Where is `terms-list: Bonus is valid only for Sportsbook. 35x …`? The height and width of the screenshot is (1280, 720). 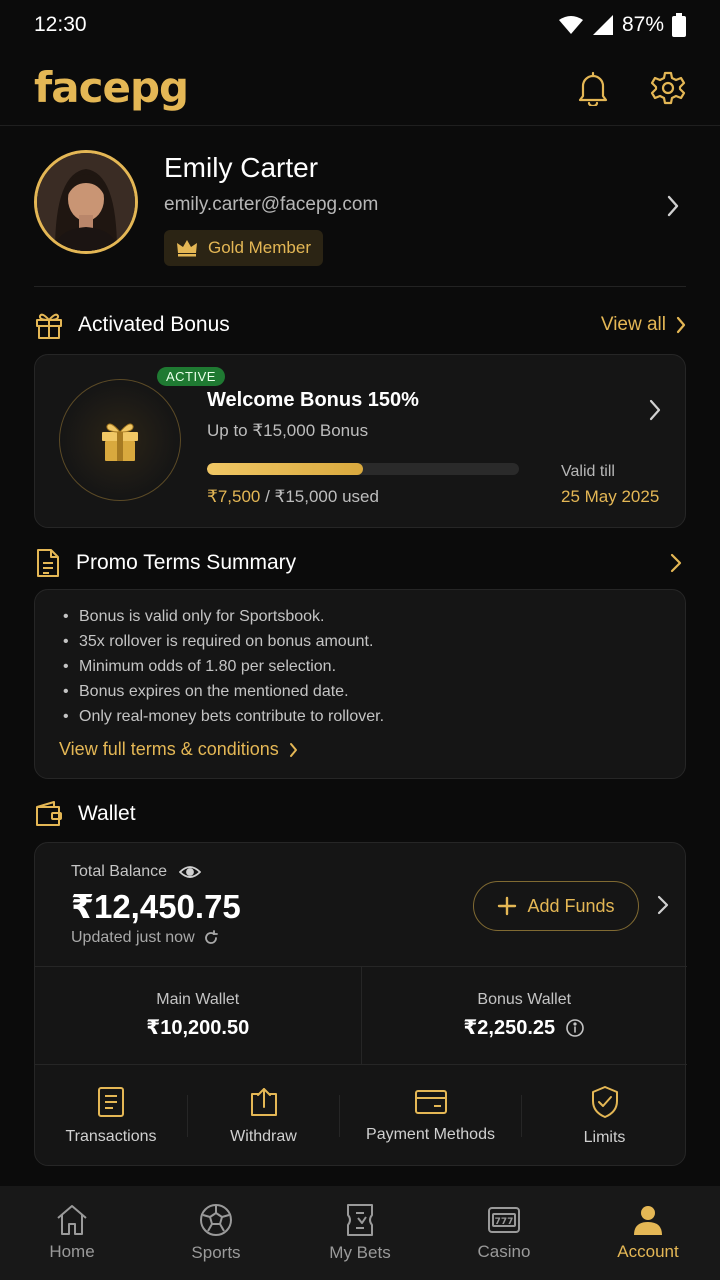
terms-list: Bonus is valid only for Sportsbook. 35x … is located at coordinates (360, 666).